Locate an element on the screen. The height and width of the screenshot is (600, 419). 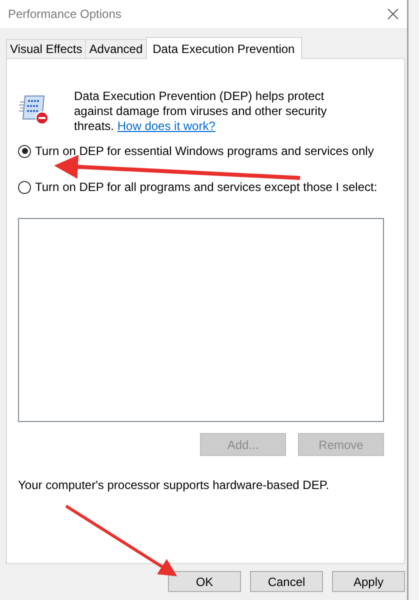
tab: Data Execution Prevention is located at coordinates (224, 48).